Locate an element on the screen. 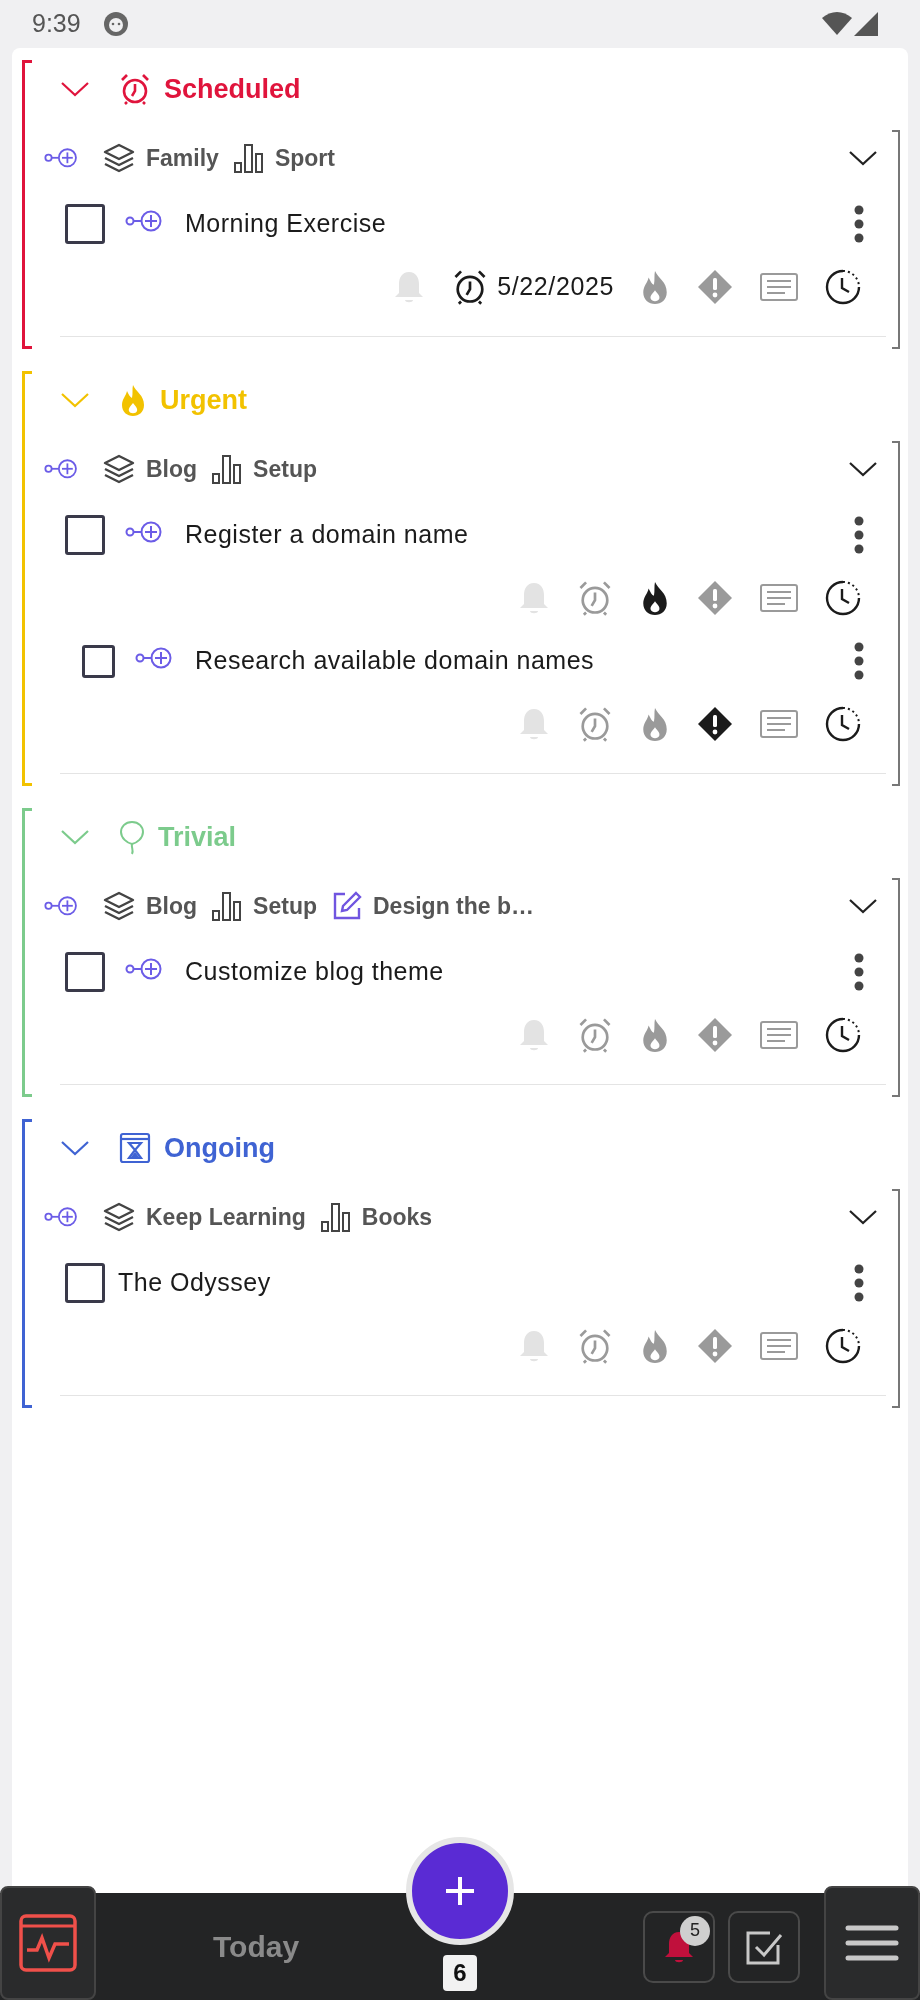  task-title: Research available domain names is located at coordinates (524, 661).